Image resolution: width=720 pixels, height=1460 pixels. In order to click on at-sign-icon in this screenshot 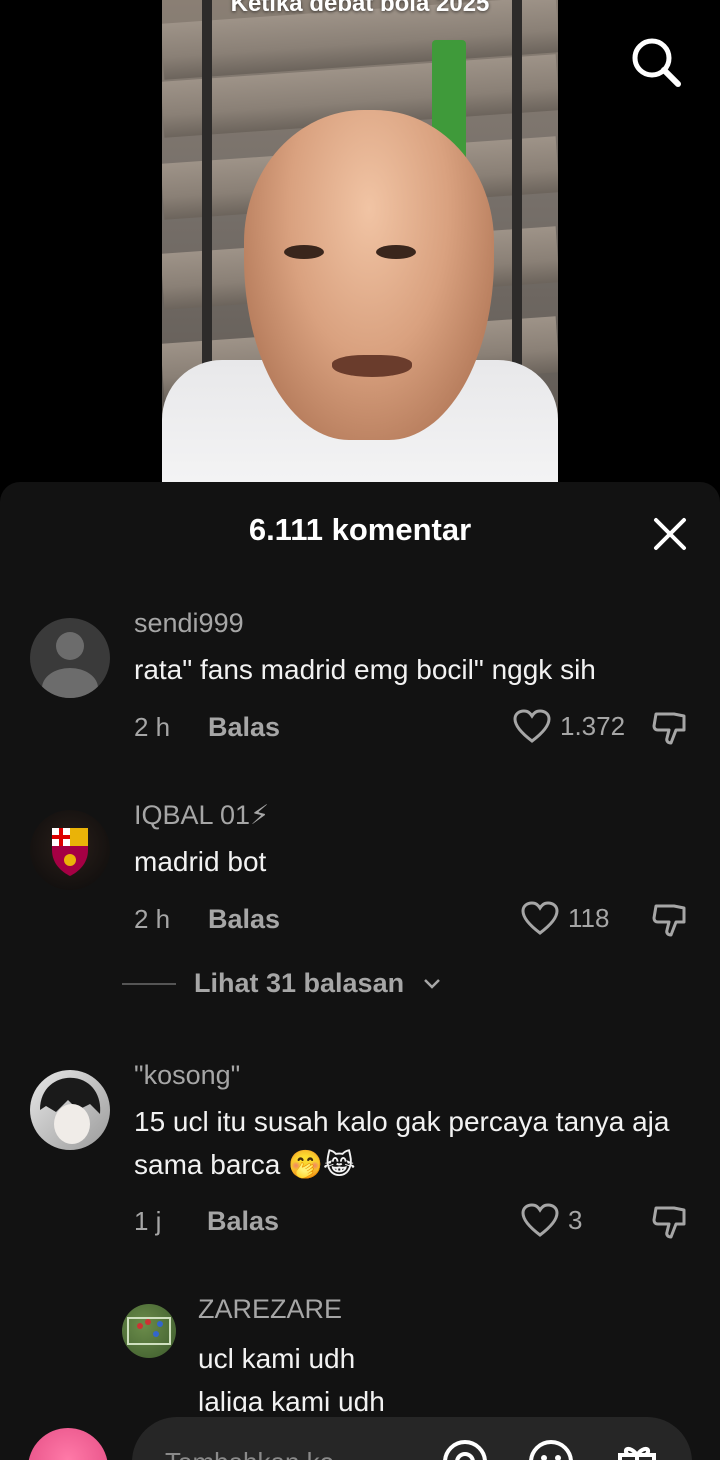, I will do `click(465, 1450)`.